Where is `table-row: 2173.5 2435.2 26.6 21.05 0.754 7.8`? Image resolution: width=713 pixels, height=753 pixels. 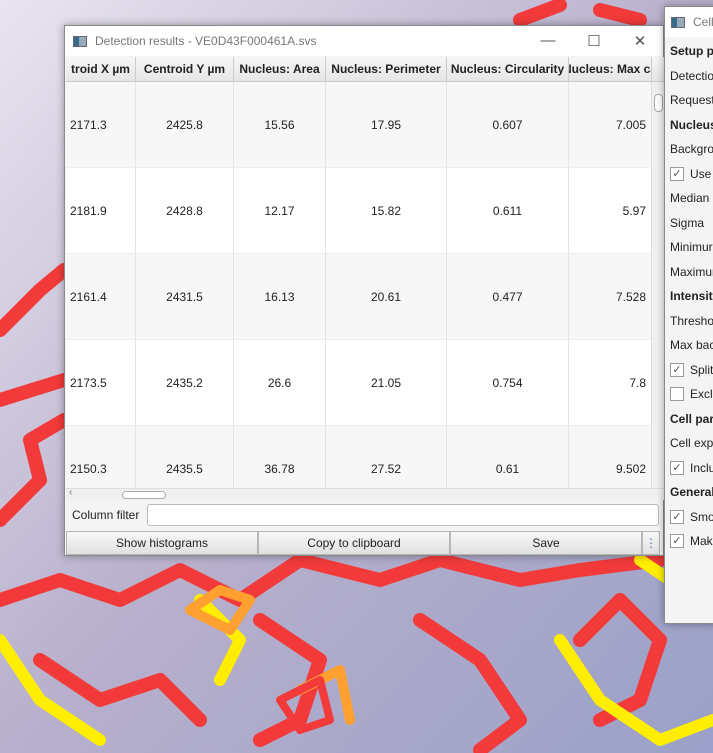
table-row: 2173.5 2435.2 26.6 21.05 0.754 7.8 is located at coordinates (365, 383).